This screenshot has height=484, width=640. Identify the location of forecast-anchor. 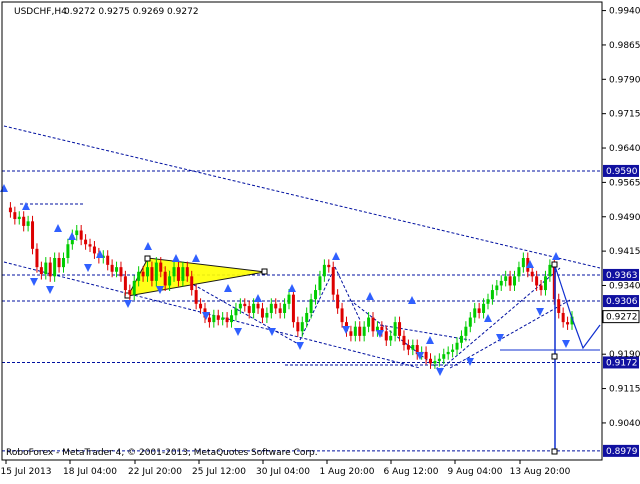
(554, 264).